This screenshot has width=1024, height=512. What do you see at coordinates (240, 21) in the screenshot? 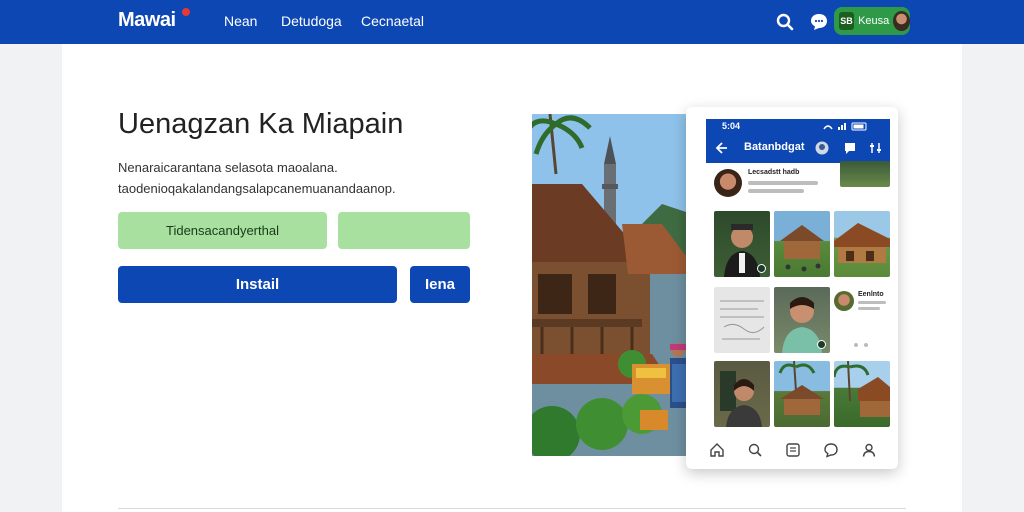
I see `nav-link-nean: Nean` at bounding box center [240, 21].